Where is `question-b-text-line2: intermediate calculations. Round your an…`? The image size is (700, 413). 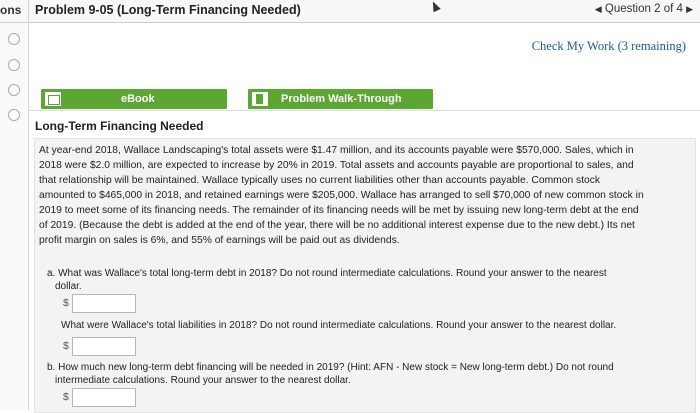
question-b-text-line2: intermediate calculations. Round your an… is located at coordinates (203, 380).